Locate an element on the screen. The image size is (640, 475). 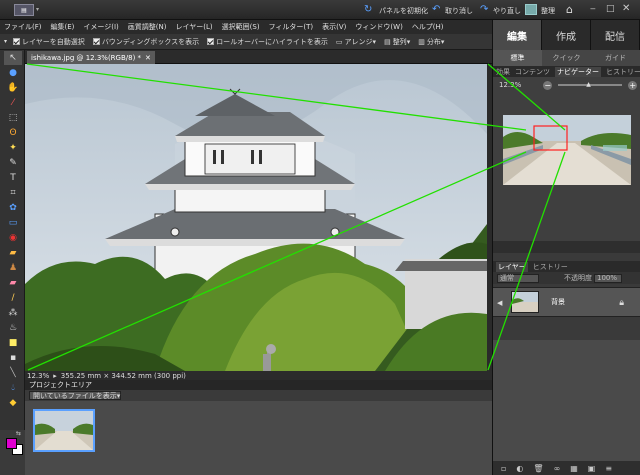
zoom-in-icon: + is located at coordinates (633, 85).